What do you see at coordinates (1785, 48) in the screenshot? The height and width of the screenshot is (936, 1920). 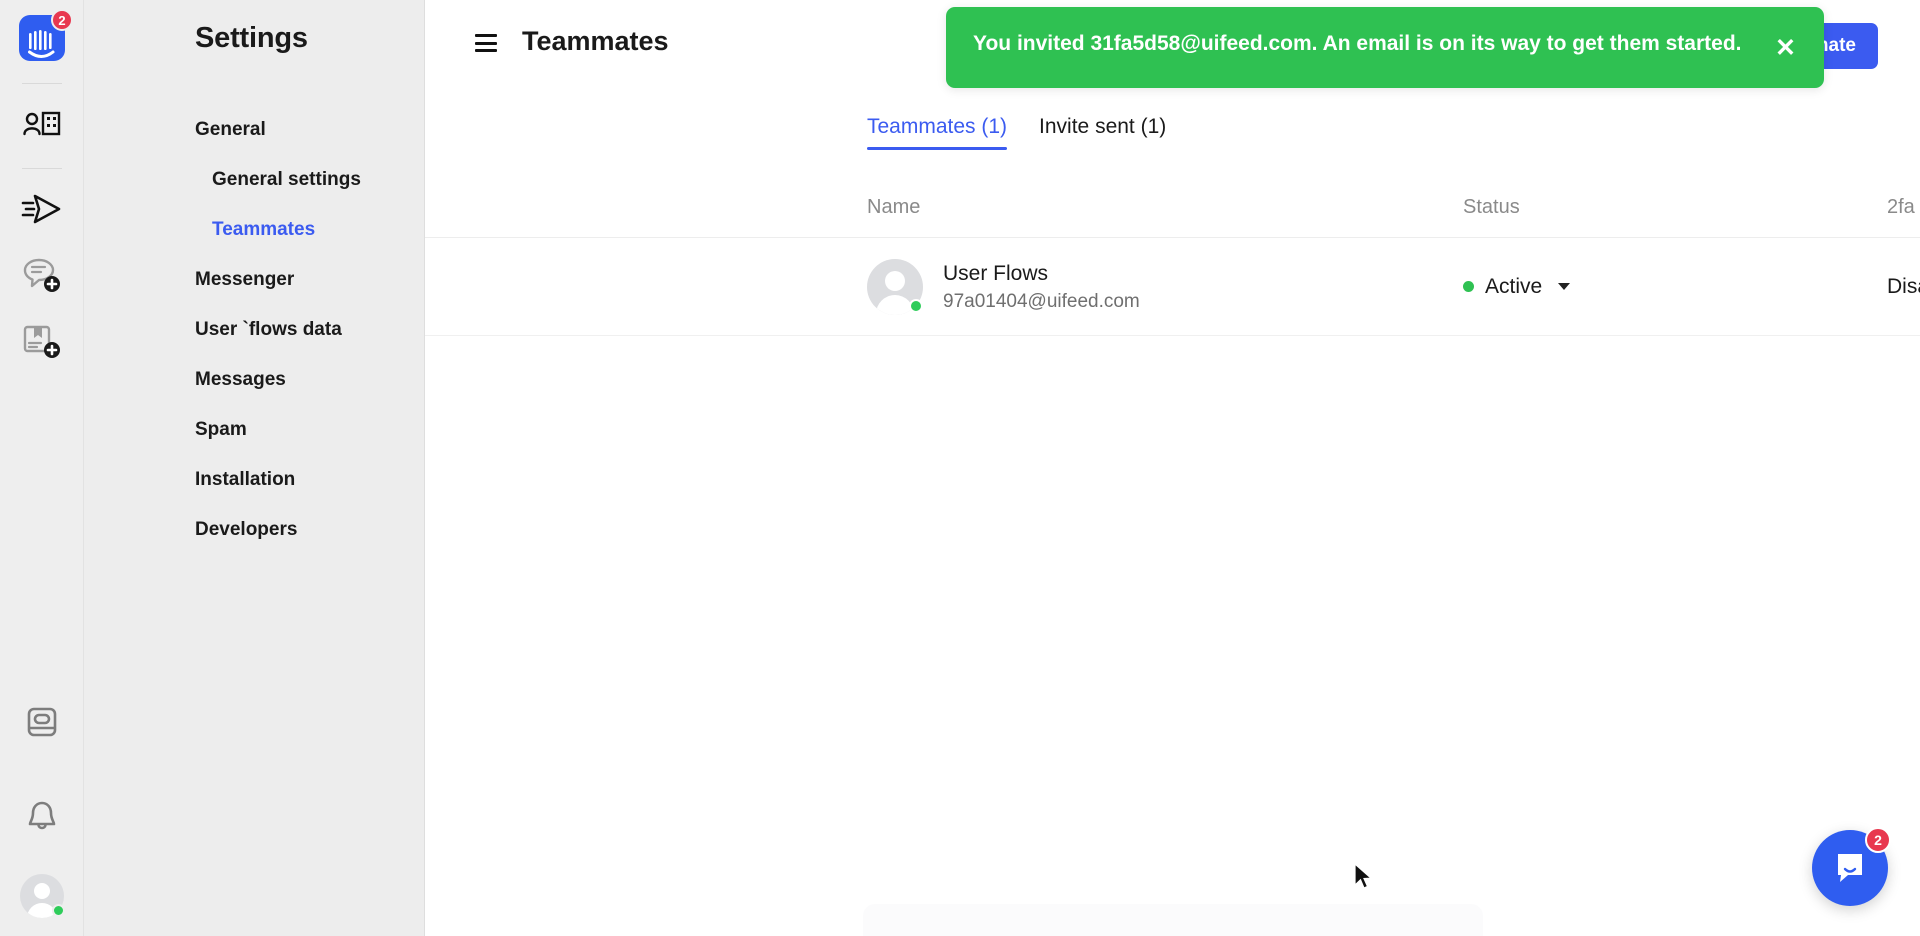 I see `close-icon: ✕` at bounding box center [1785, 48].